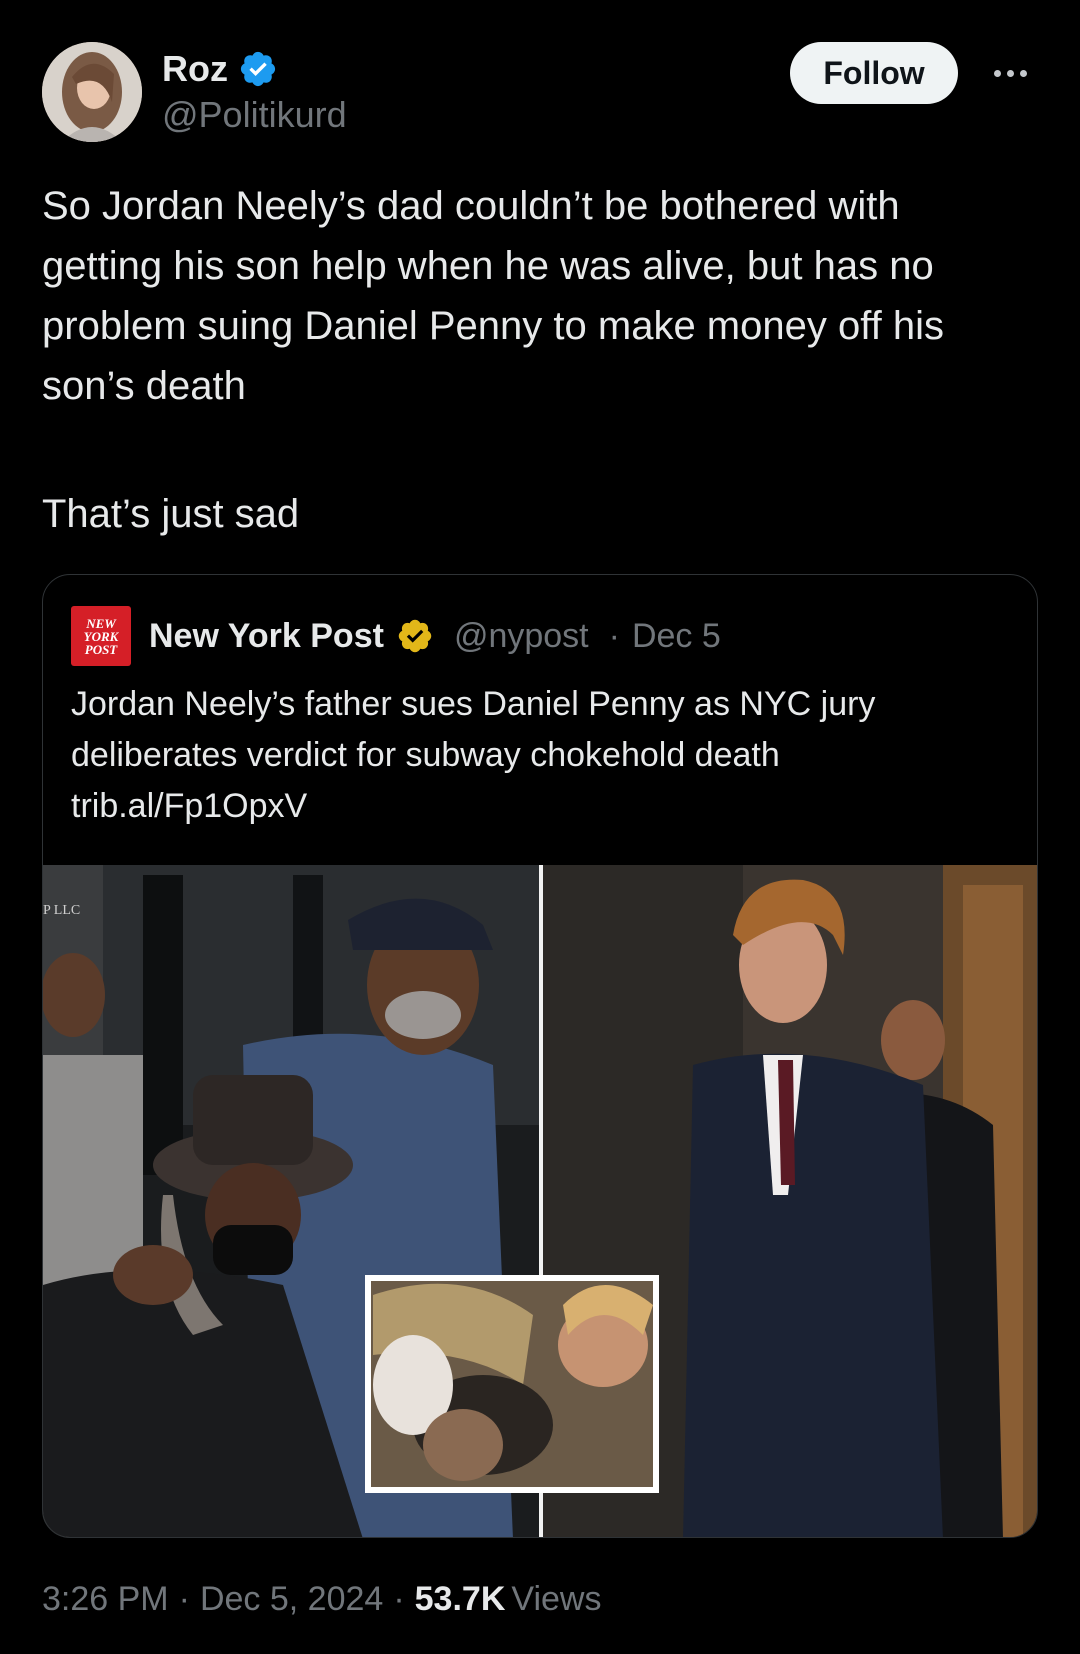  What do you see at coordinates (254, 115) in the screenshot?
I see `author-handle: @Politikurd` at bounding box center [254, 115].